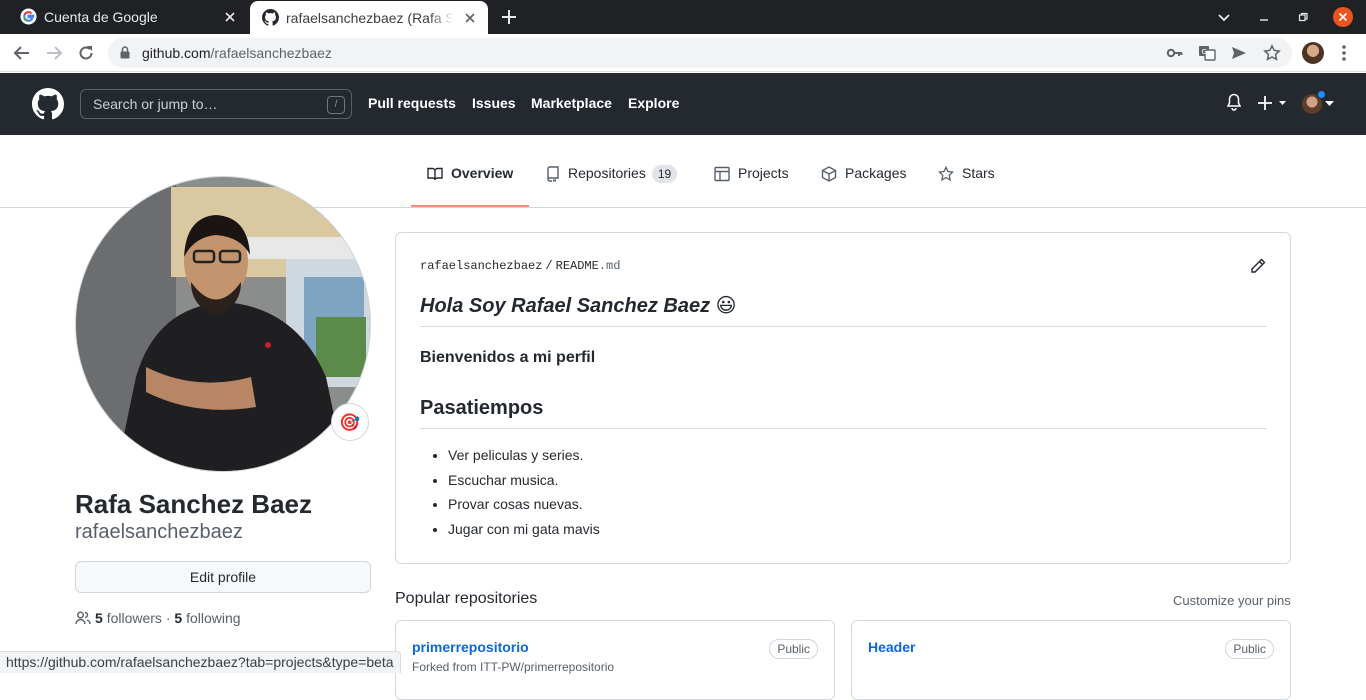  I want to click on url-path: /rafaelsanchezbaez, so click(271, 53).